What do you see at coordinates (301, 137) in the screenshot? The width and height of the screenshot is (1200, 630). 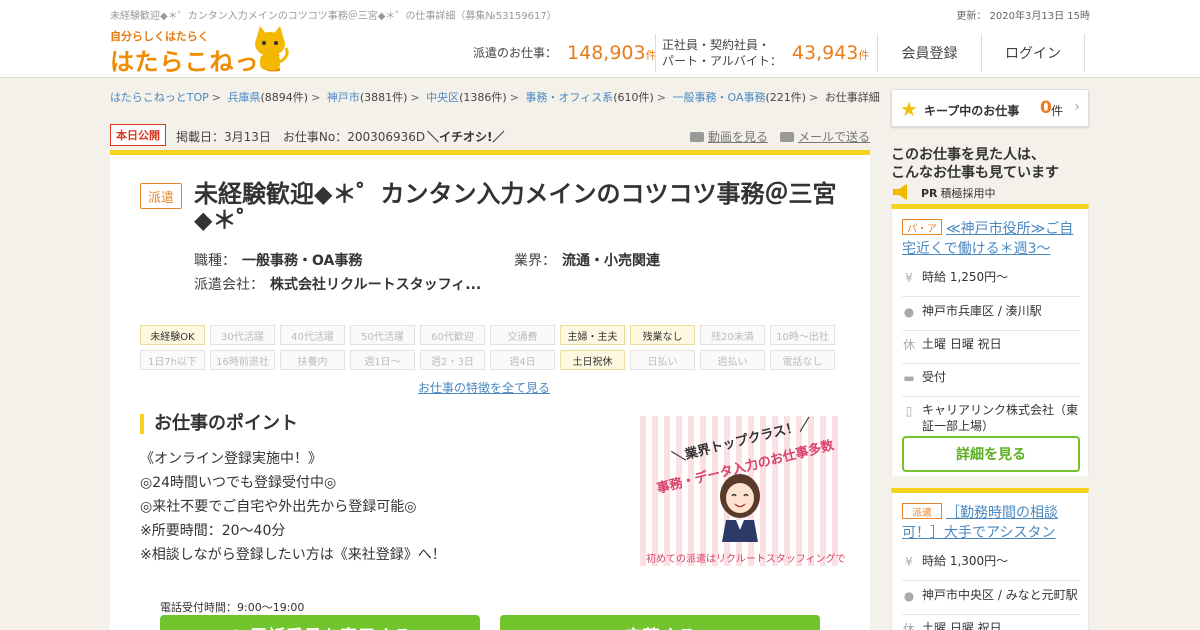 I see `posted-info: 掲載日：3月13日 お仕事No：200306936D` at bounding box center [301, 137].